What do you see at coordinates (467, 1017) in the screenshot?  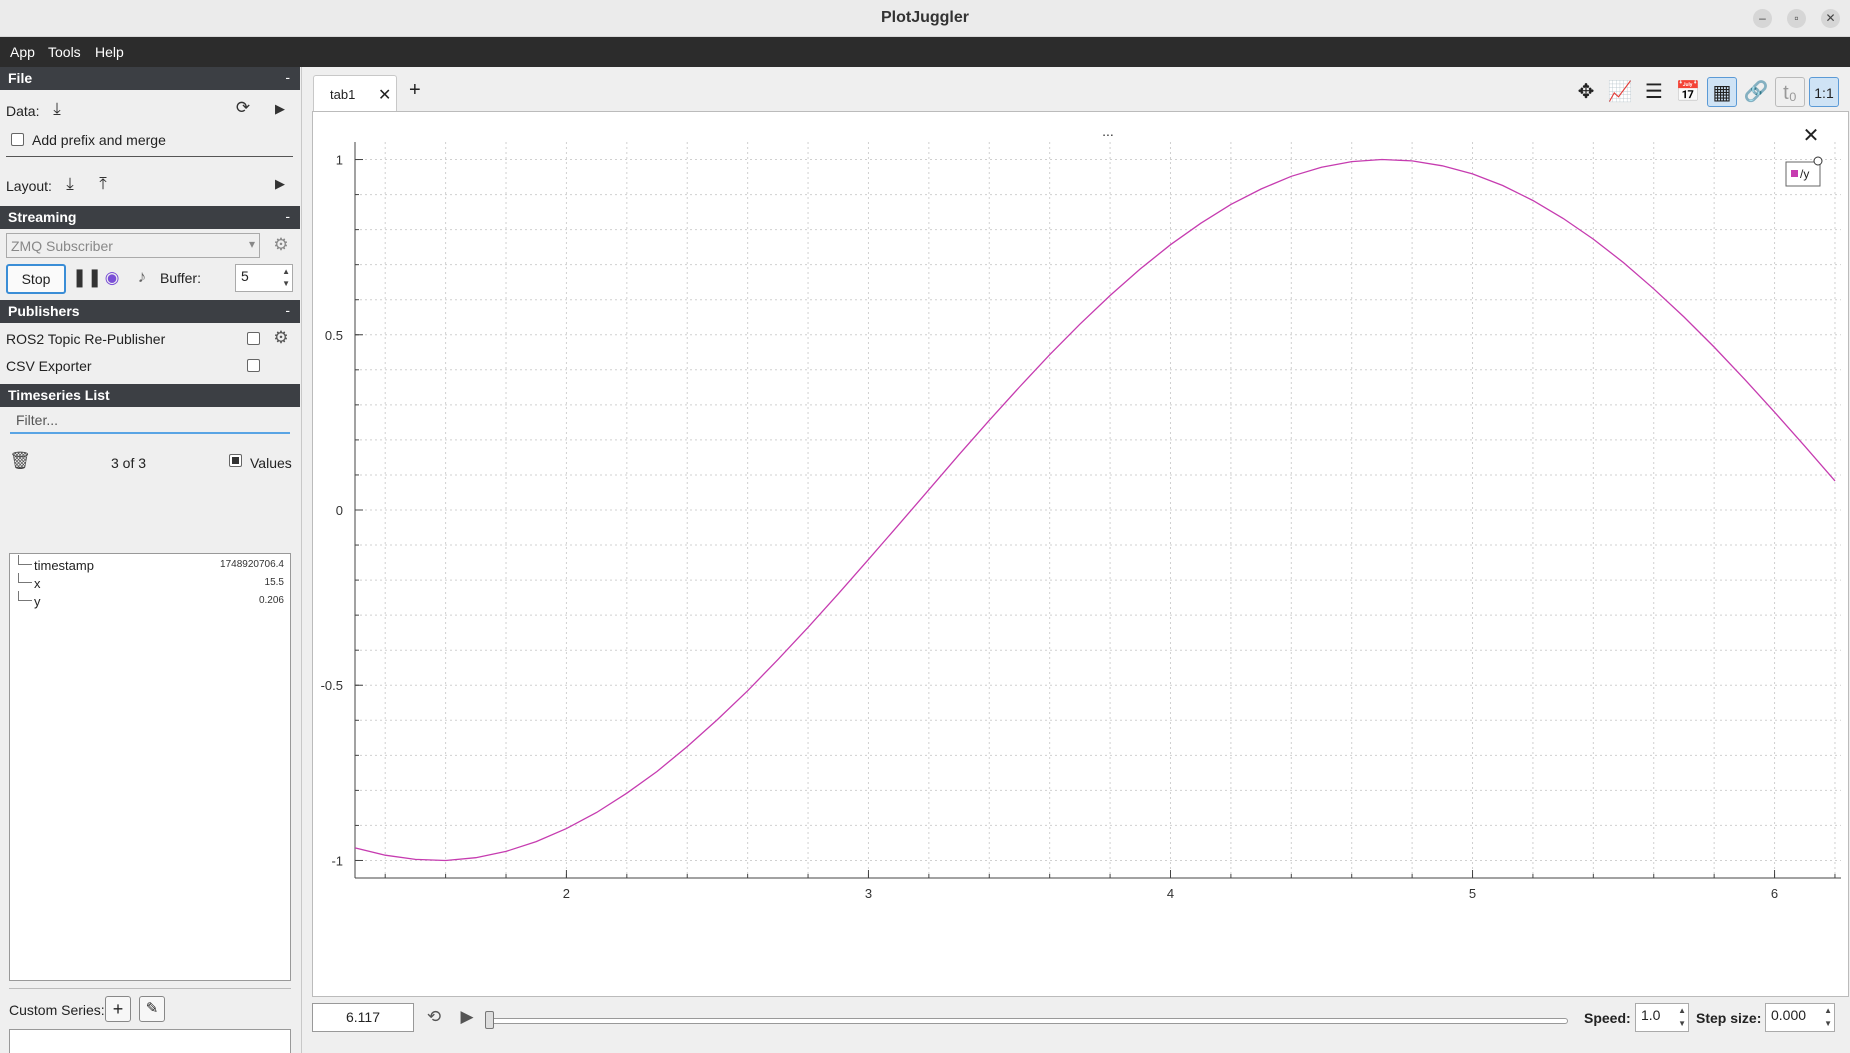 I see `play-icon: ▶` at bounding box center [467, 1017].